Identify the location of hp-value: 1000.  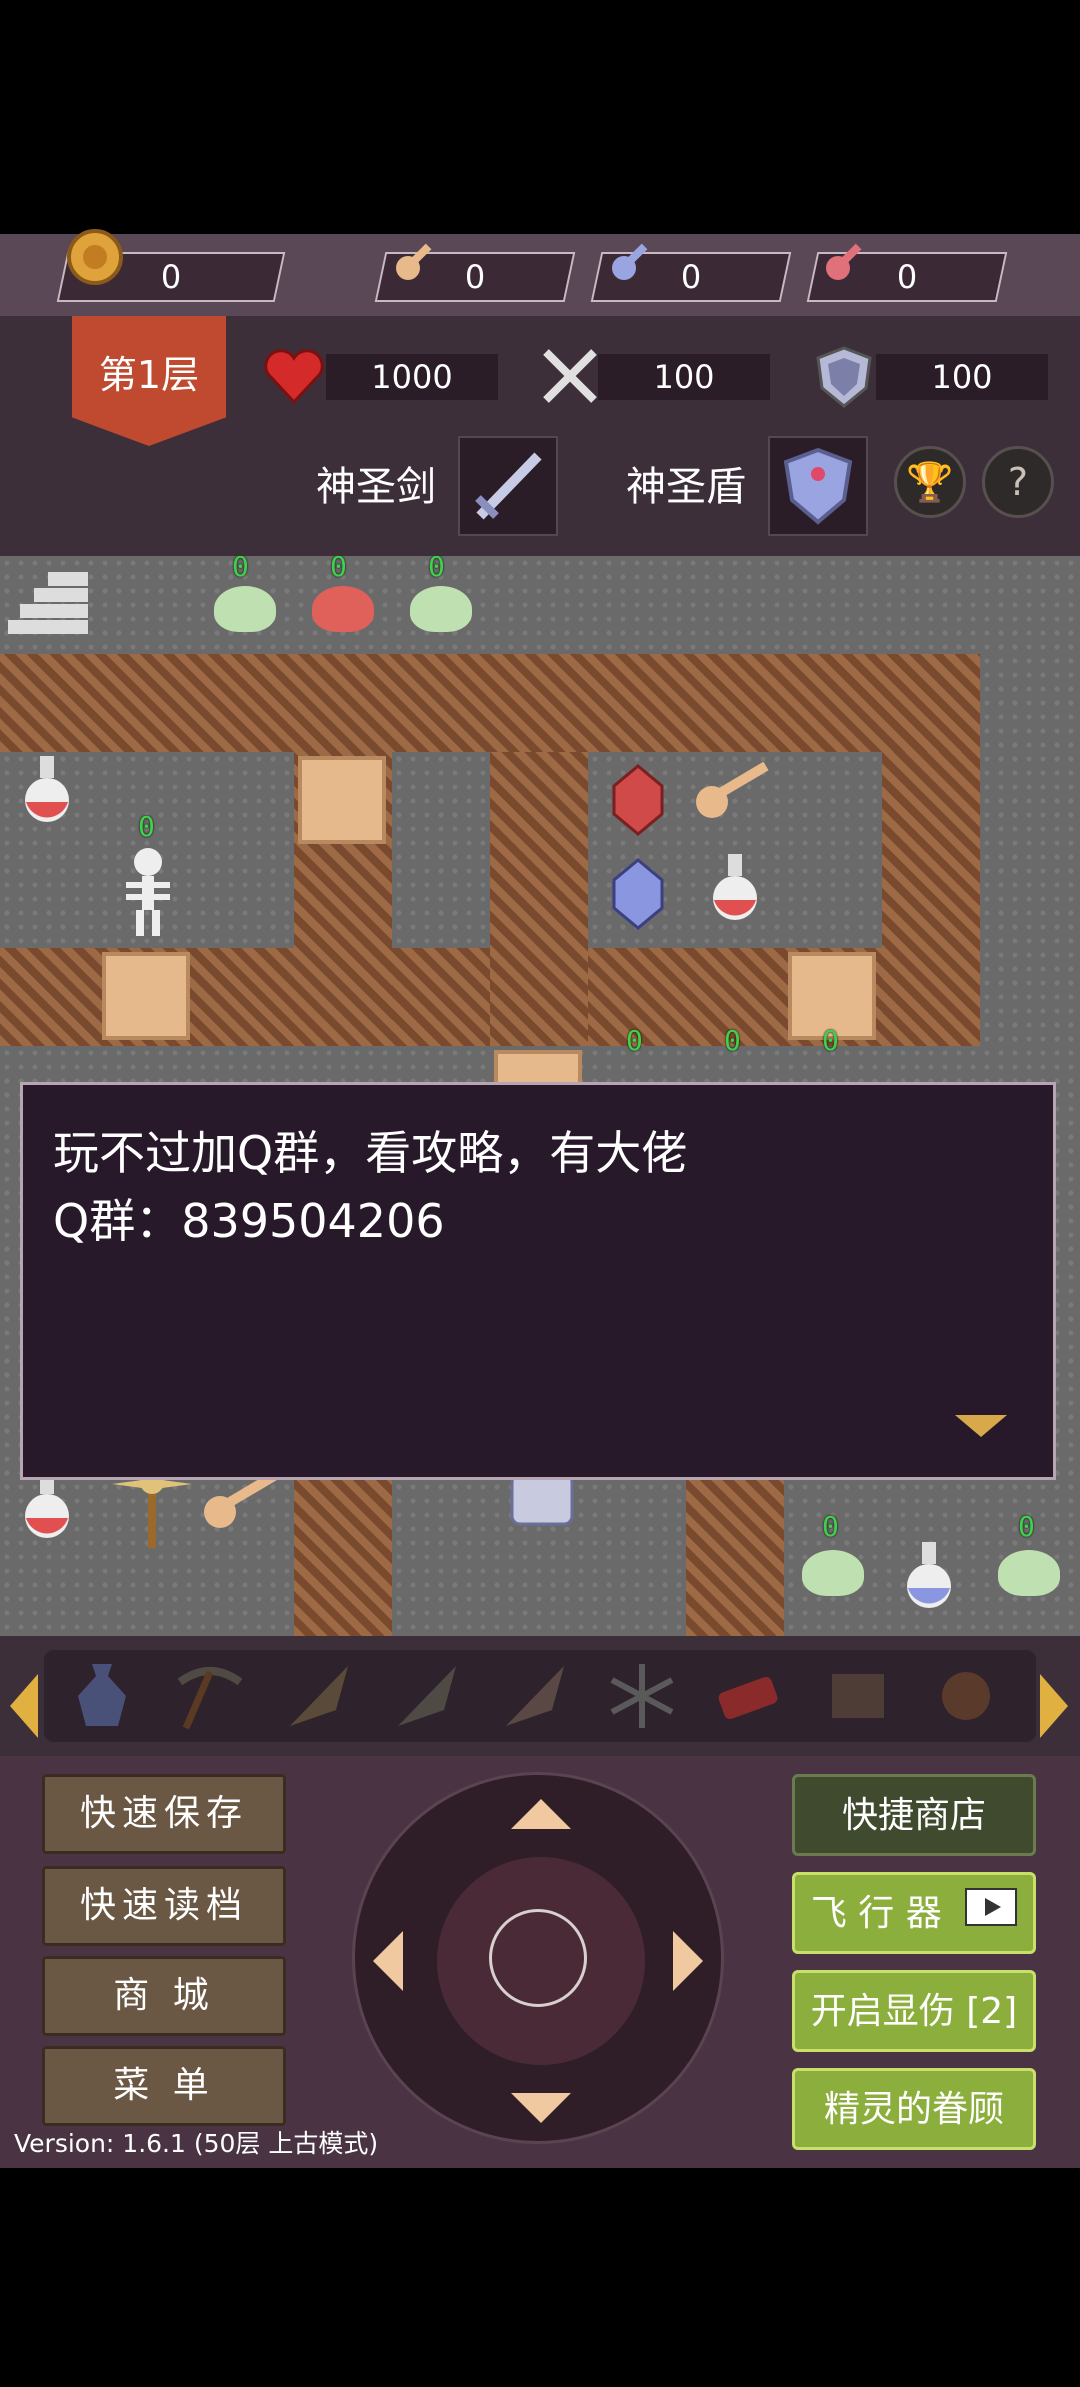
(412, 377).